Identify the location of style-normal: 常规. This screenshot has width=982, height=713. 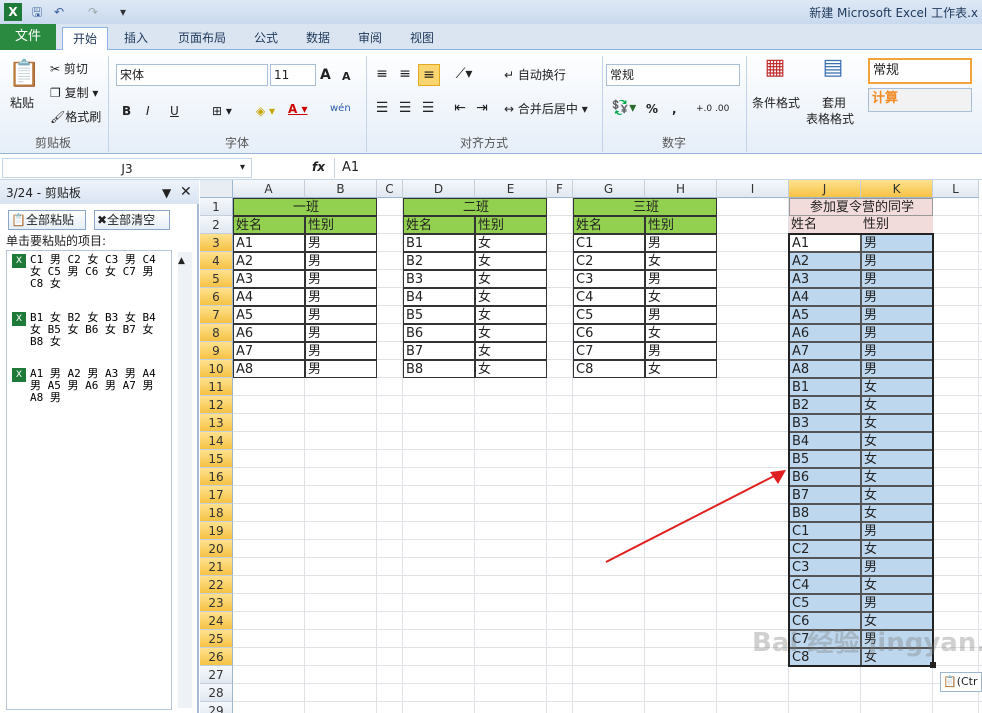
(920, 71).